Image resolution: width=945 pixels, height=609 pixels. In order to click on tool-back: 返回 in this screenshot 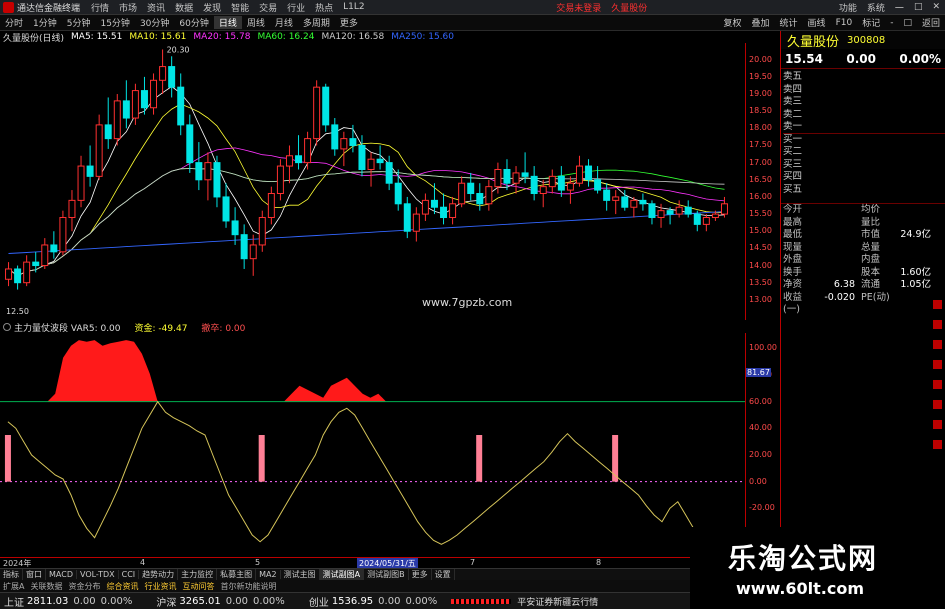, I will do `click(931, 22)`.